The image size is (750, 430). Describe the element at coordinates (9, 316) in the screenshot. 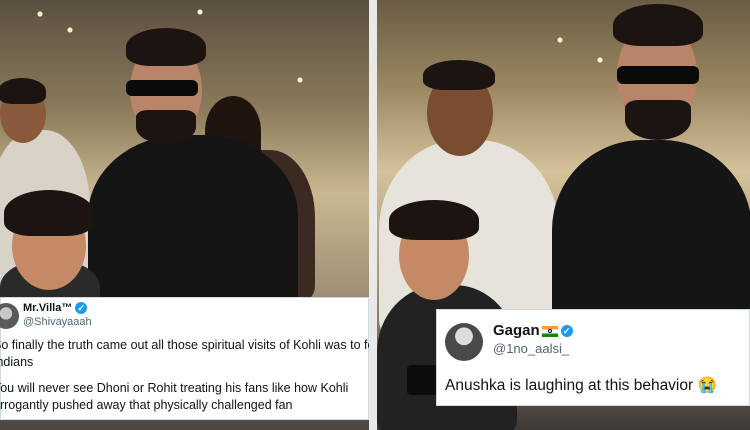

I see `tweet1-avatar` at that location.